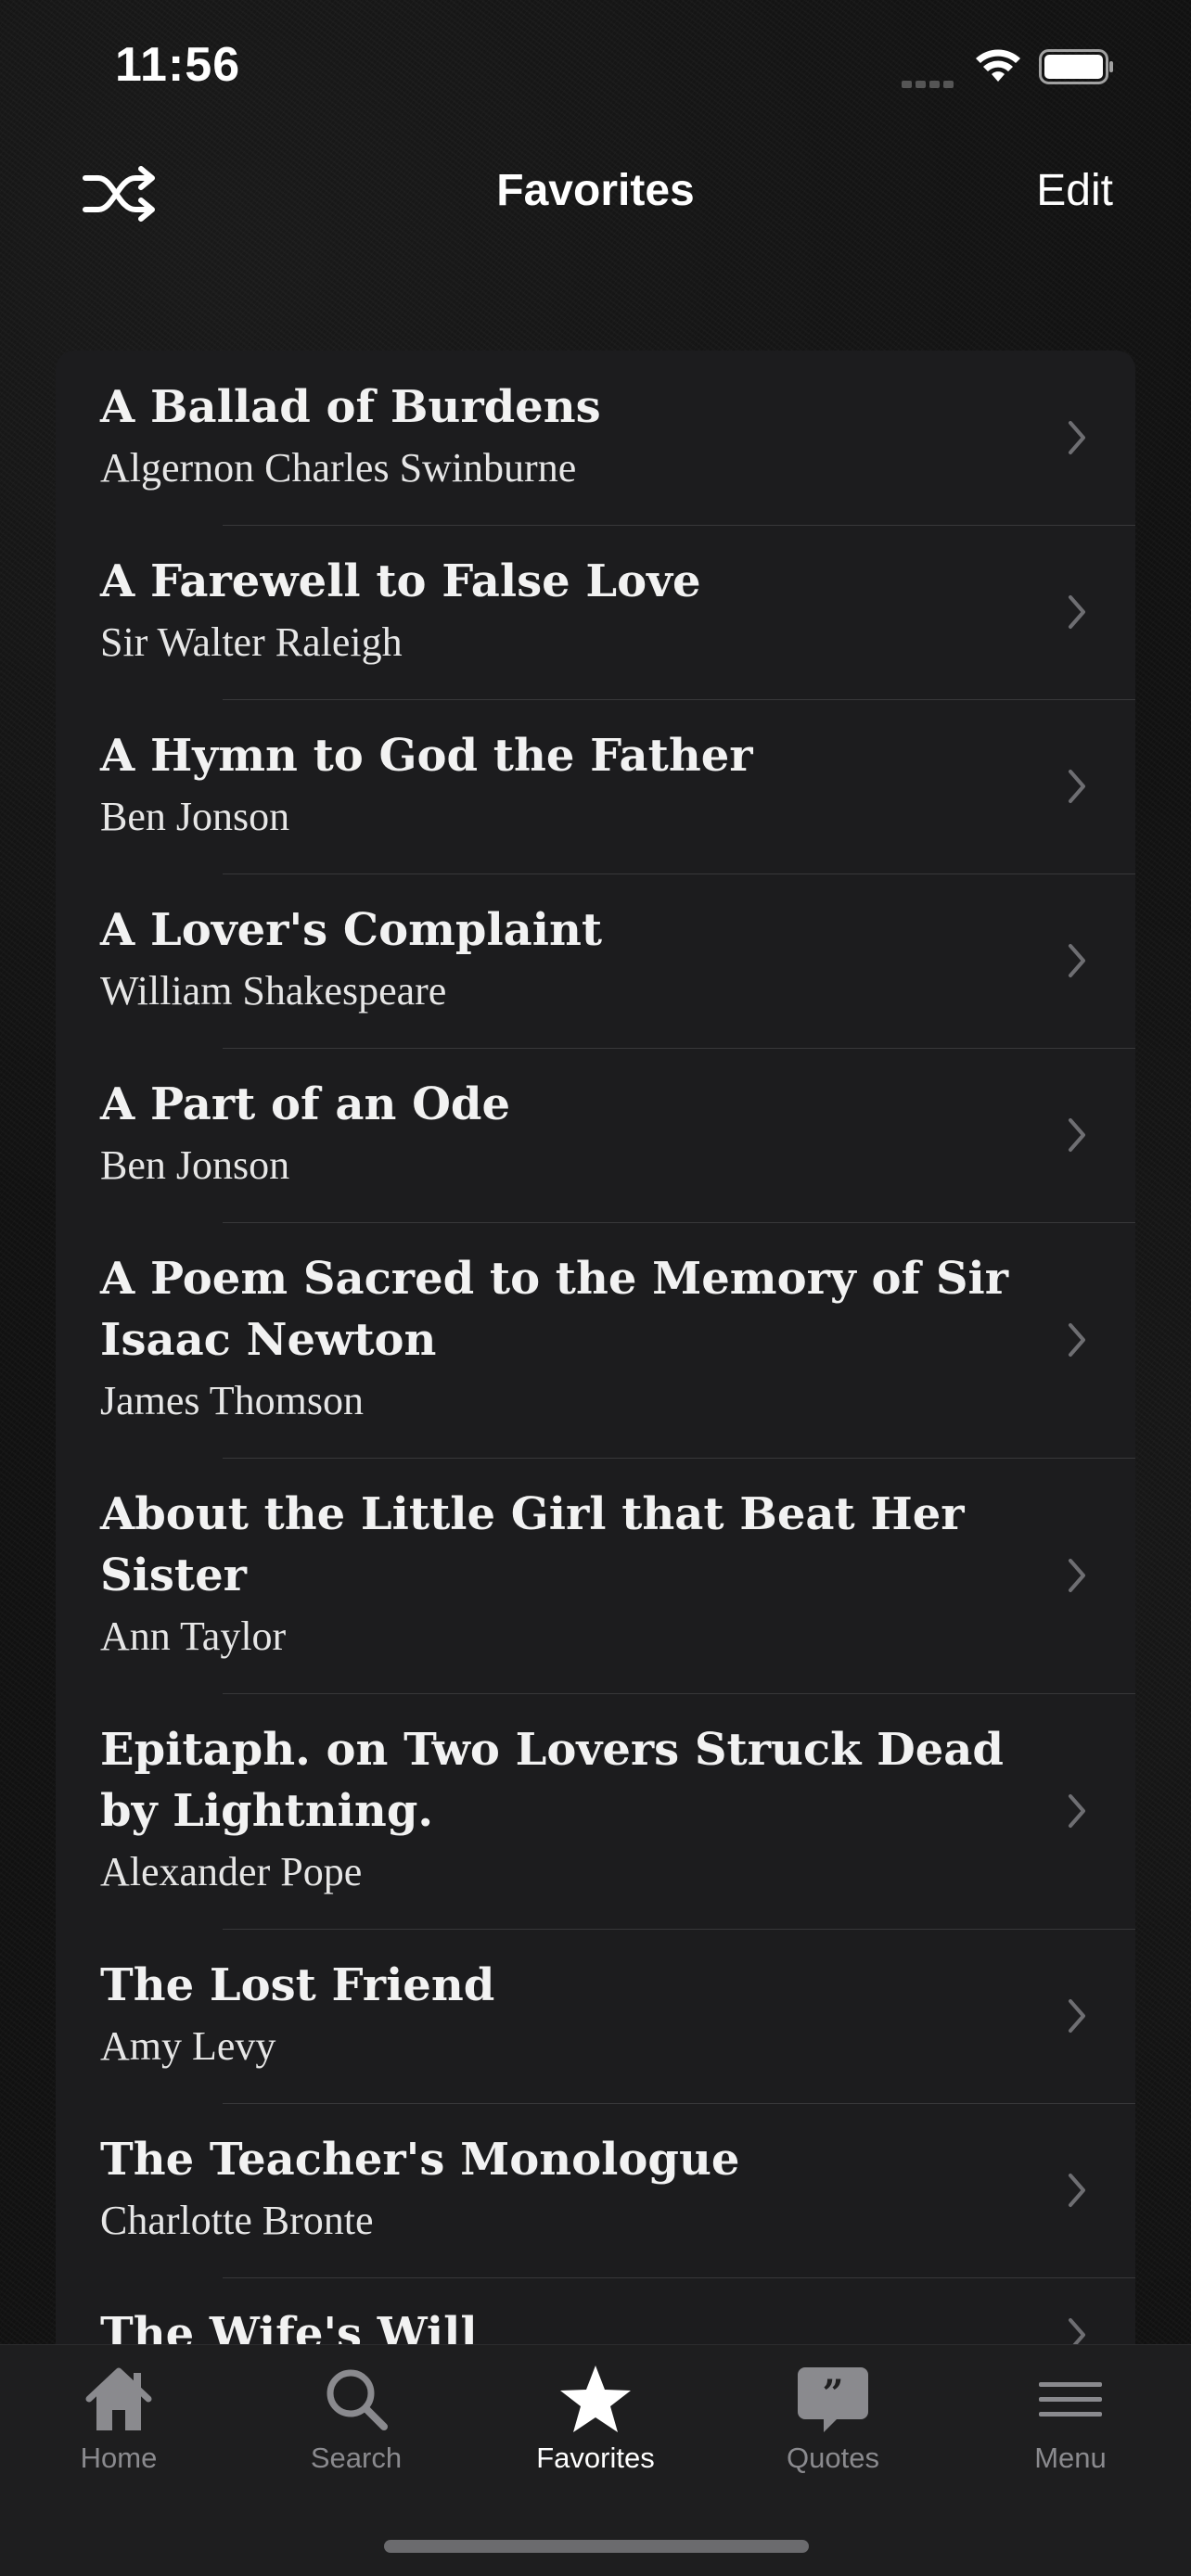 The height and width of the screenshot is (2576, 1191). What do you see at coordinates (193, 1636) in the screenshot?
I see `poem-author: Ann Taylor` at bounding box center [193, 1636].